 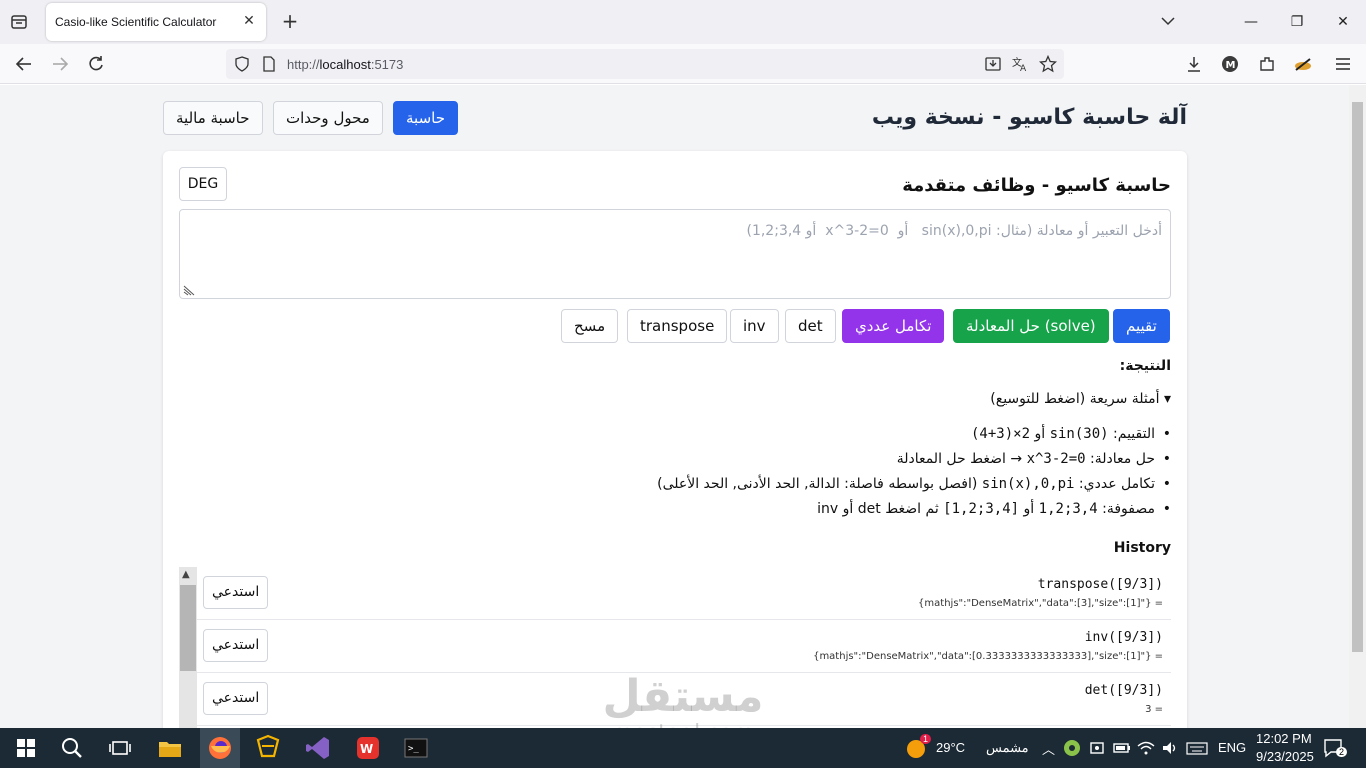 I want to click on active-tab: Casio-like Scientific Calculator ✕, so click(x=156, y=22).